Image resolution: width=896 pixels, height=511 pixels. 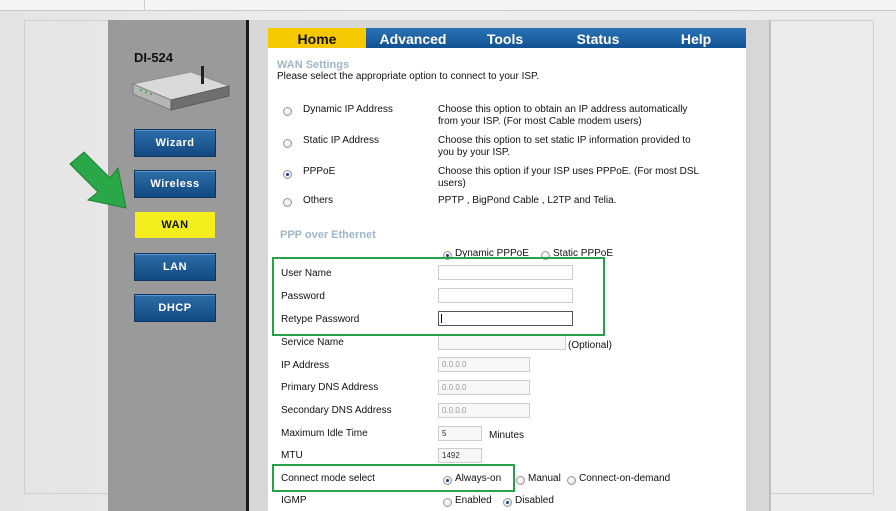 What do you see at coordinates (287, 111) in the screenshot?
I see `radio-dynamic-ip` at bounding box center [287, 111].